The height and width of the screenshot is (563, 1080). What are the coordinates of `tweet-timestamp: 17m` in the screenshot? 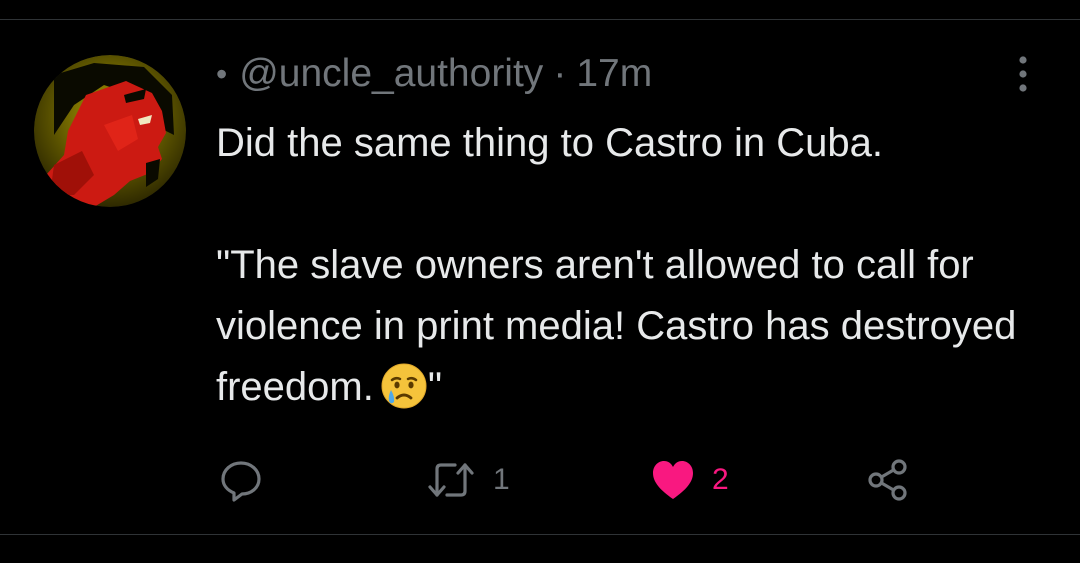 It's located at (614, 74).